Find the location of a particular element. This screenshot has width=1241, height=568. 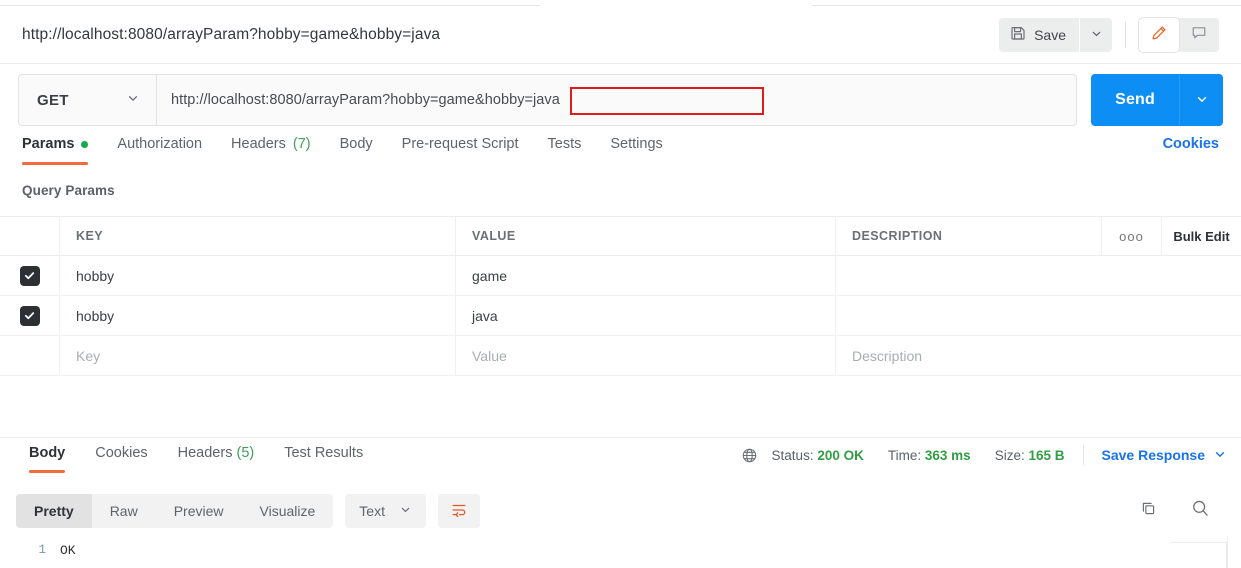

scrollbar-edge is located at coordinates (1226, 555).